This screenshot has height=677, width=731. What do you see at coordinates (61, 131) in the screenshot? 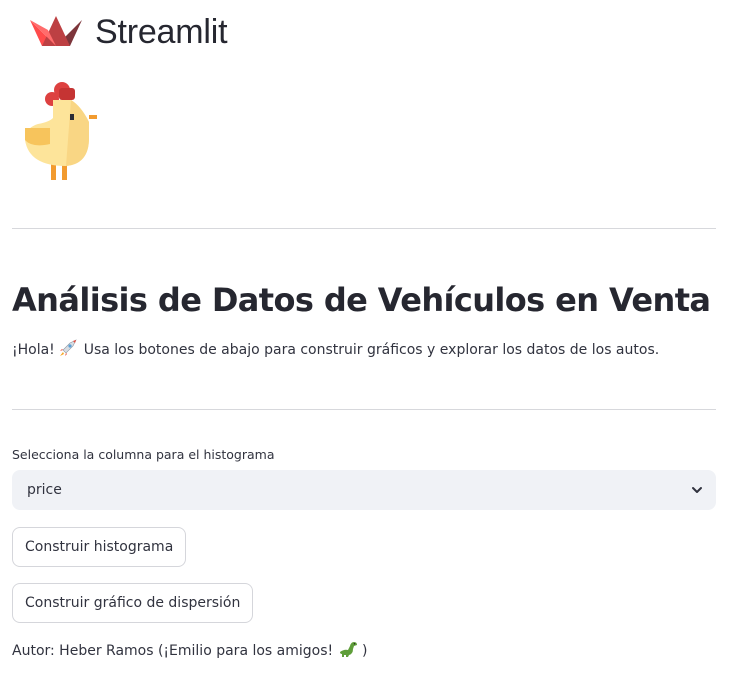
I see `chicken-illustration` at bounding box center [61, 131].